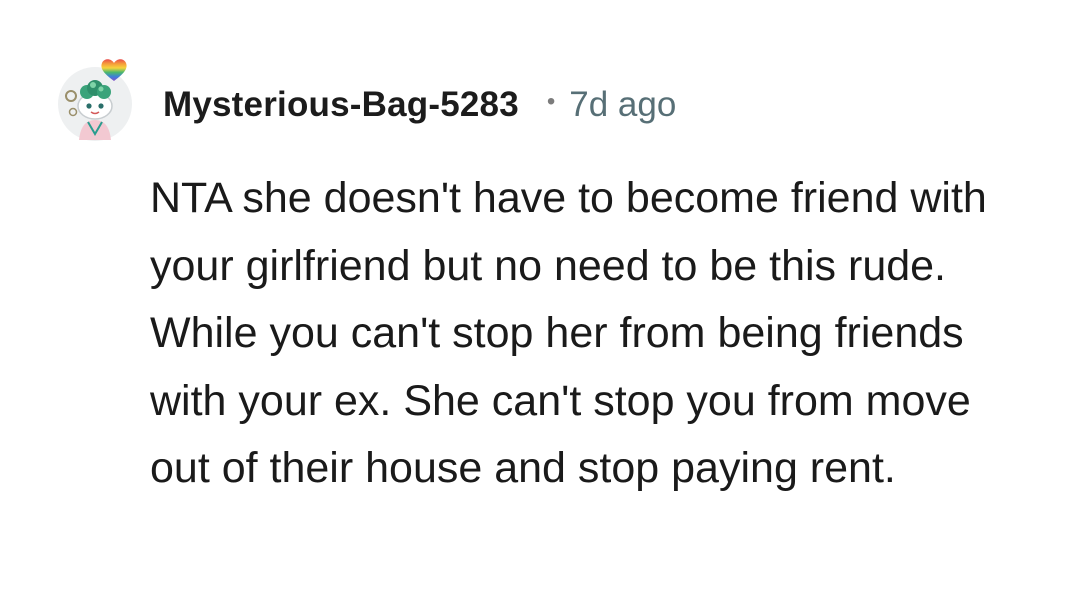 This screenshot has width=1080, height=602. I want to click on comment-header: Mysterious-Bag-5283 • 7d ago, so click(419, 105).